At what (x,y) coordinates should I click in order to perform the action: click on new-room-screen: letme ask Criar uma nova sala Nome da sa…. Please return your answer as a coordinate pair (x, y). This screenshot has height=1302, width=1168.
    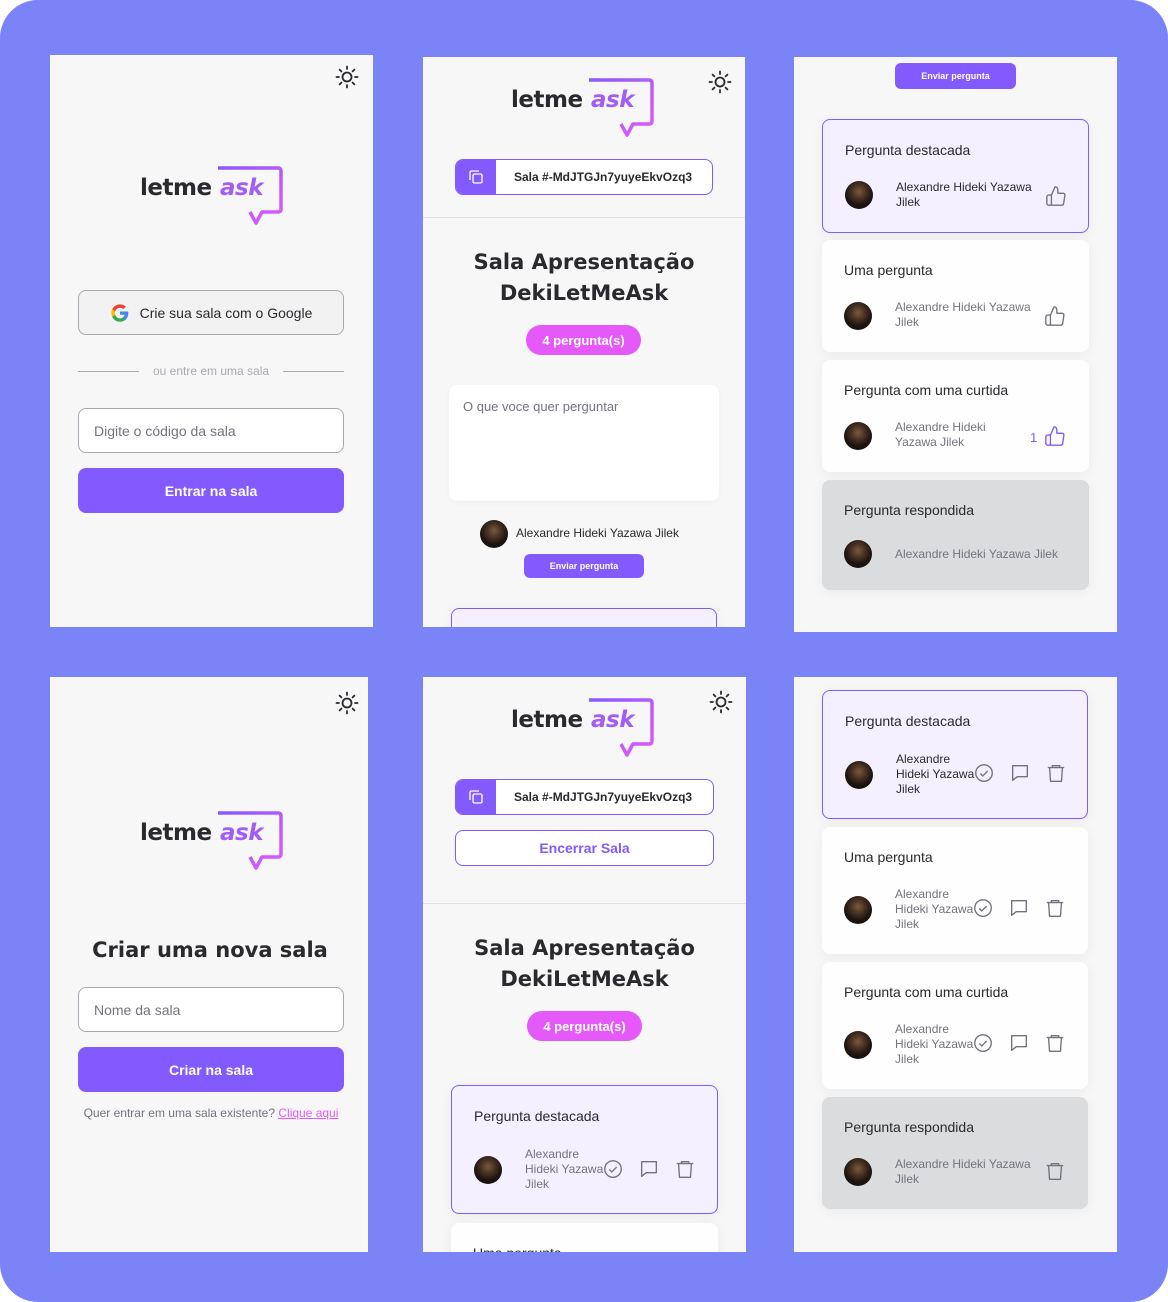
    Looking at the image, I should click on (209, 964).